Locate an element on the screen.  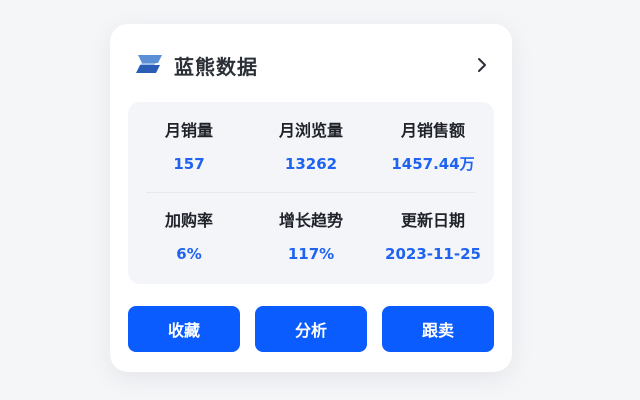
stat-value: 2023-11-25 is located at coordinates (433, 254).